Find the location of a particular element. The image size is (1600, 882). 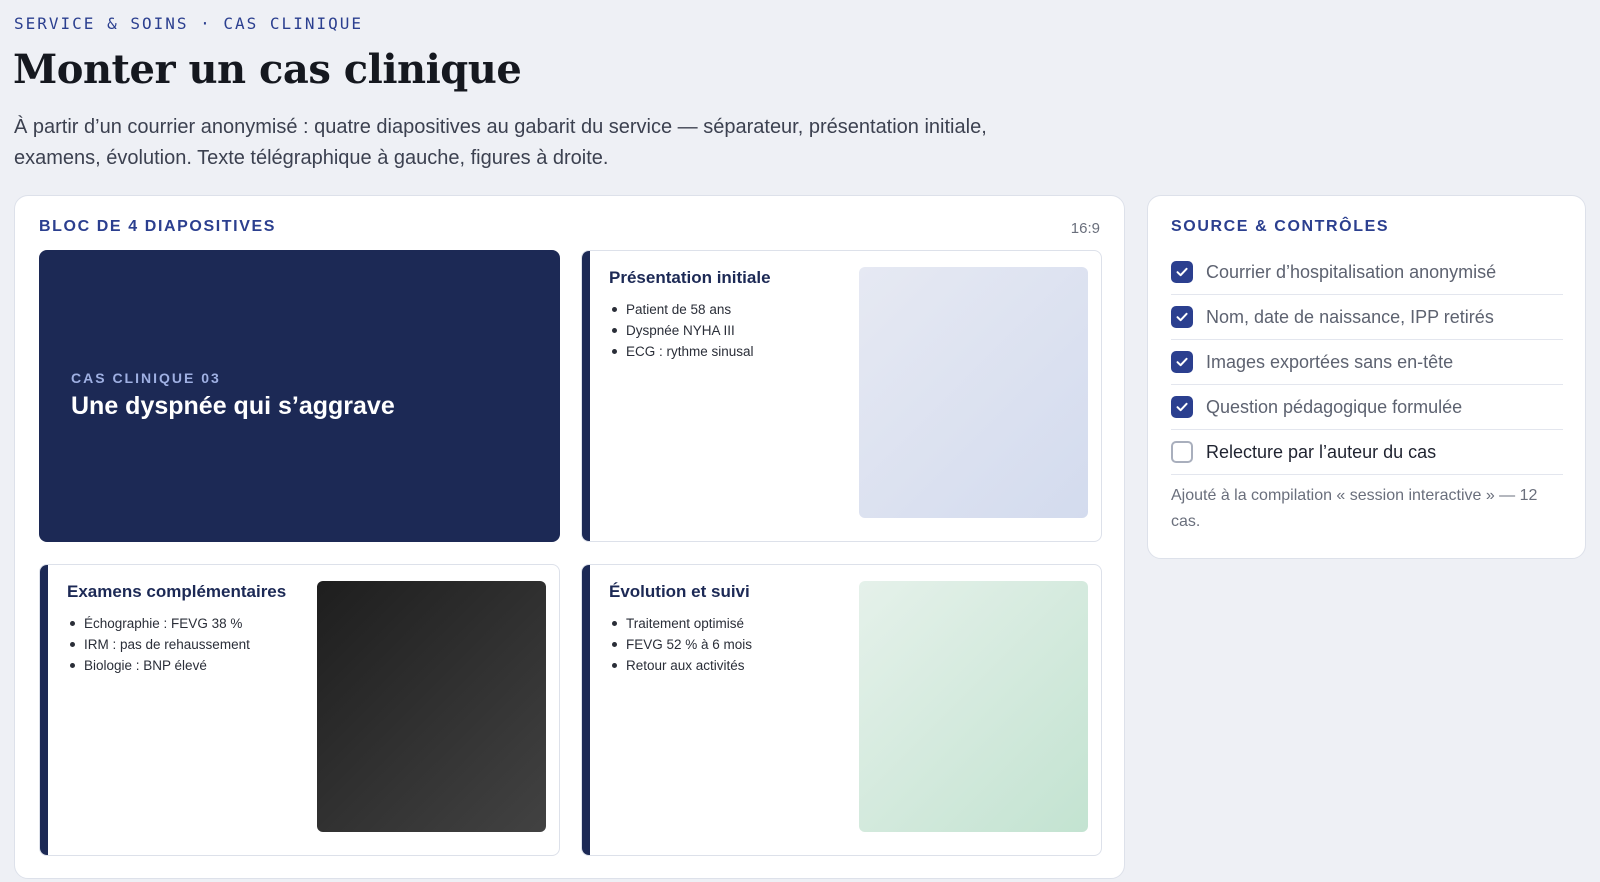

aspect-ratio-label: 16:9 is located at coordinates (1085, 228).